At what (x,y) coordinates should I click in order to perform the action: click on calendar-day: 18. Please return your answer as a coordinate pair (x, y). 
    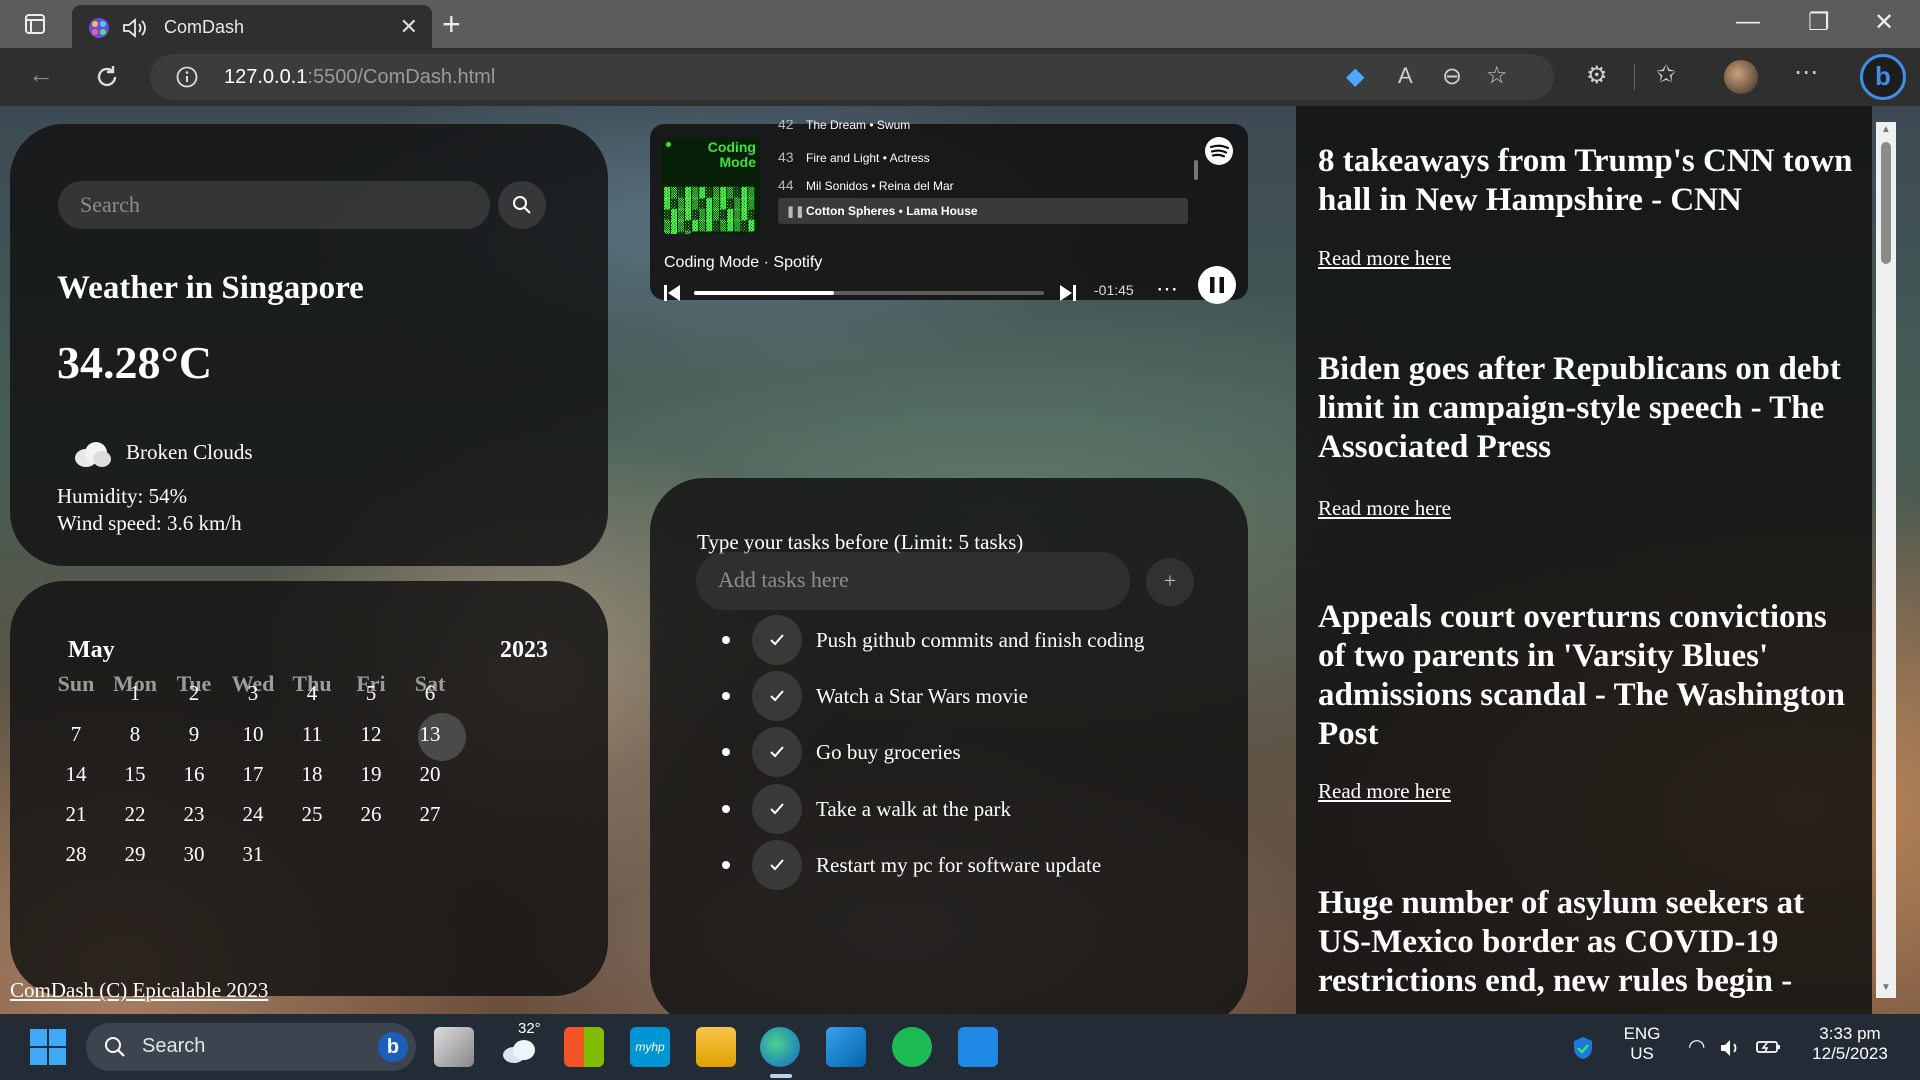
    Looking at the image, I should click on (312, 774).